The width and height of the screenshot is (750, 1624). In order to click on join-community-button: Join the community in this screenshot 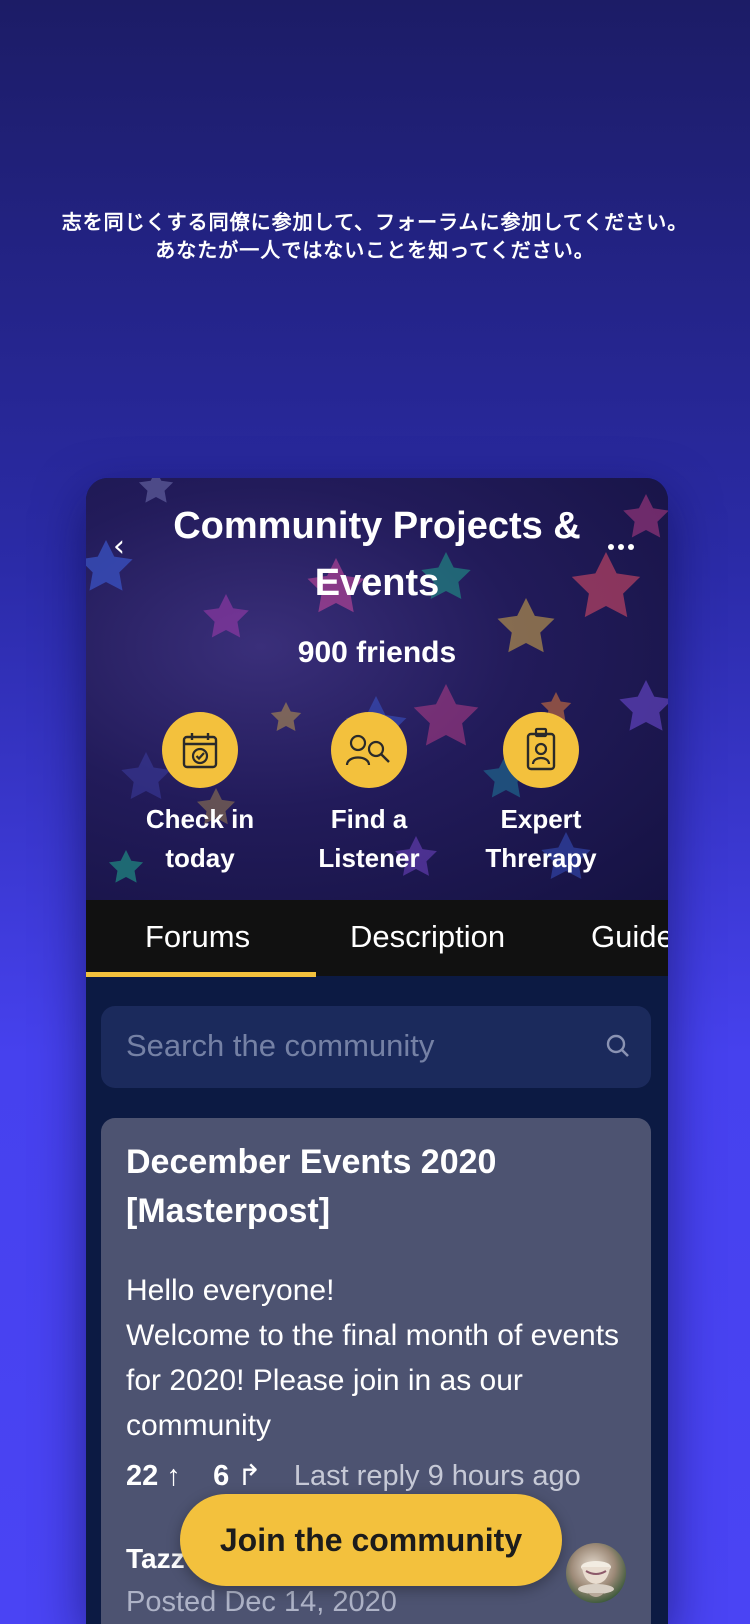, I will do `click(371, 1540)`.